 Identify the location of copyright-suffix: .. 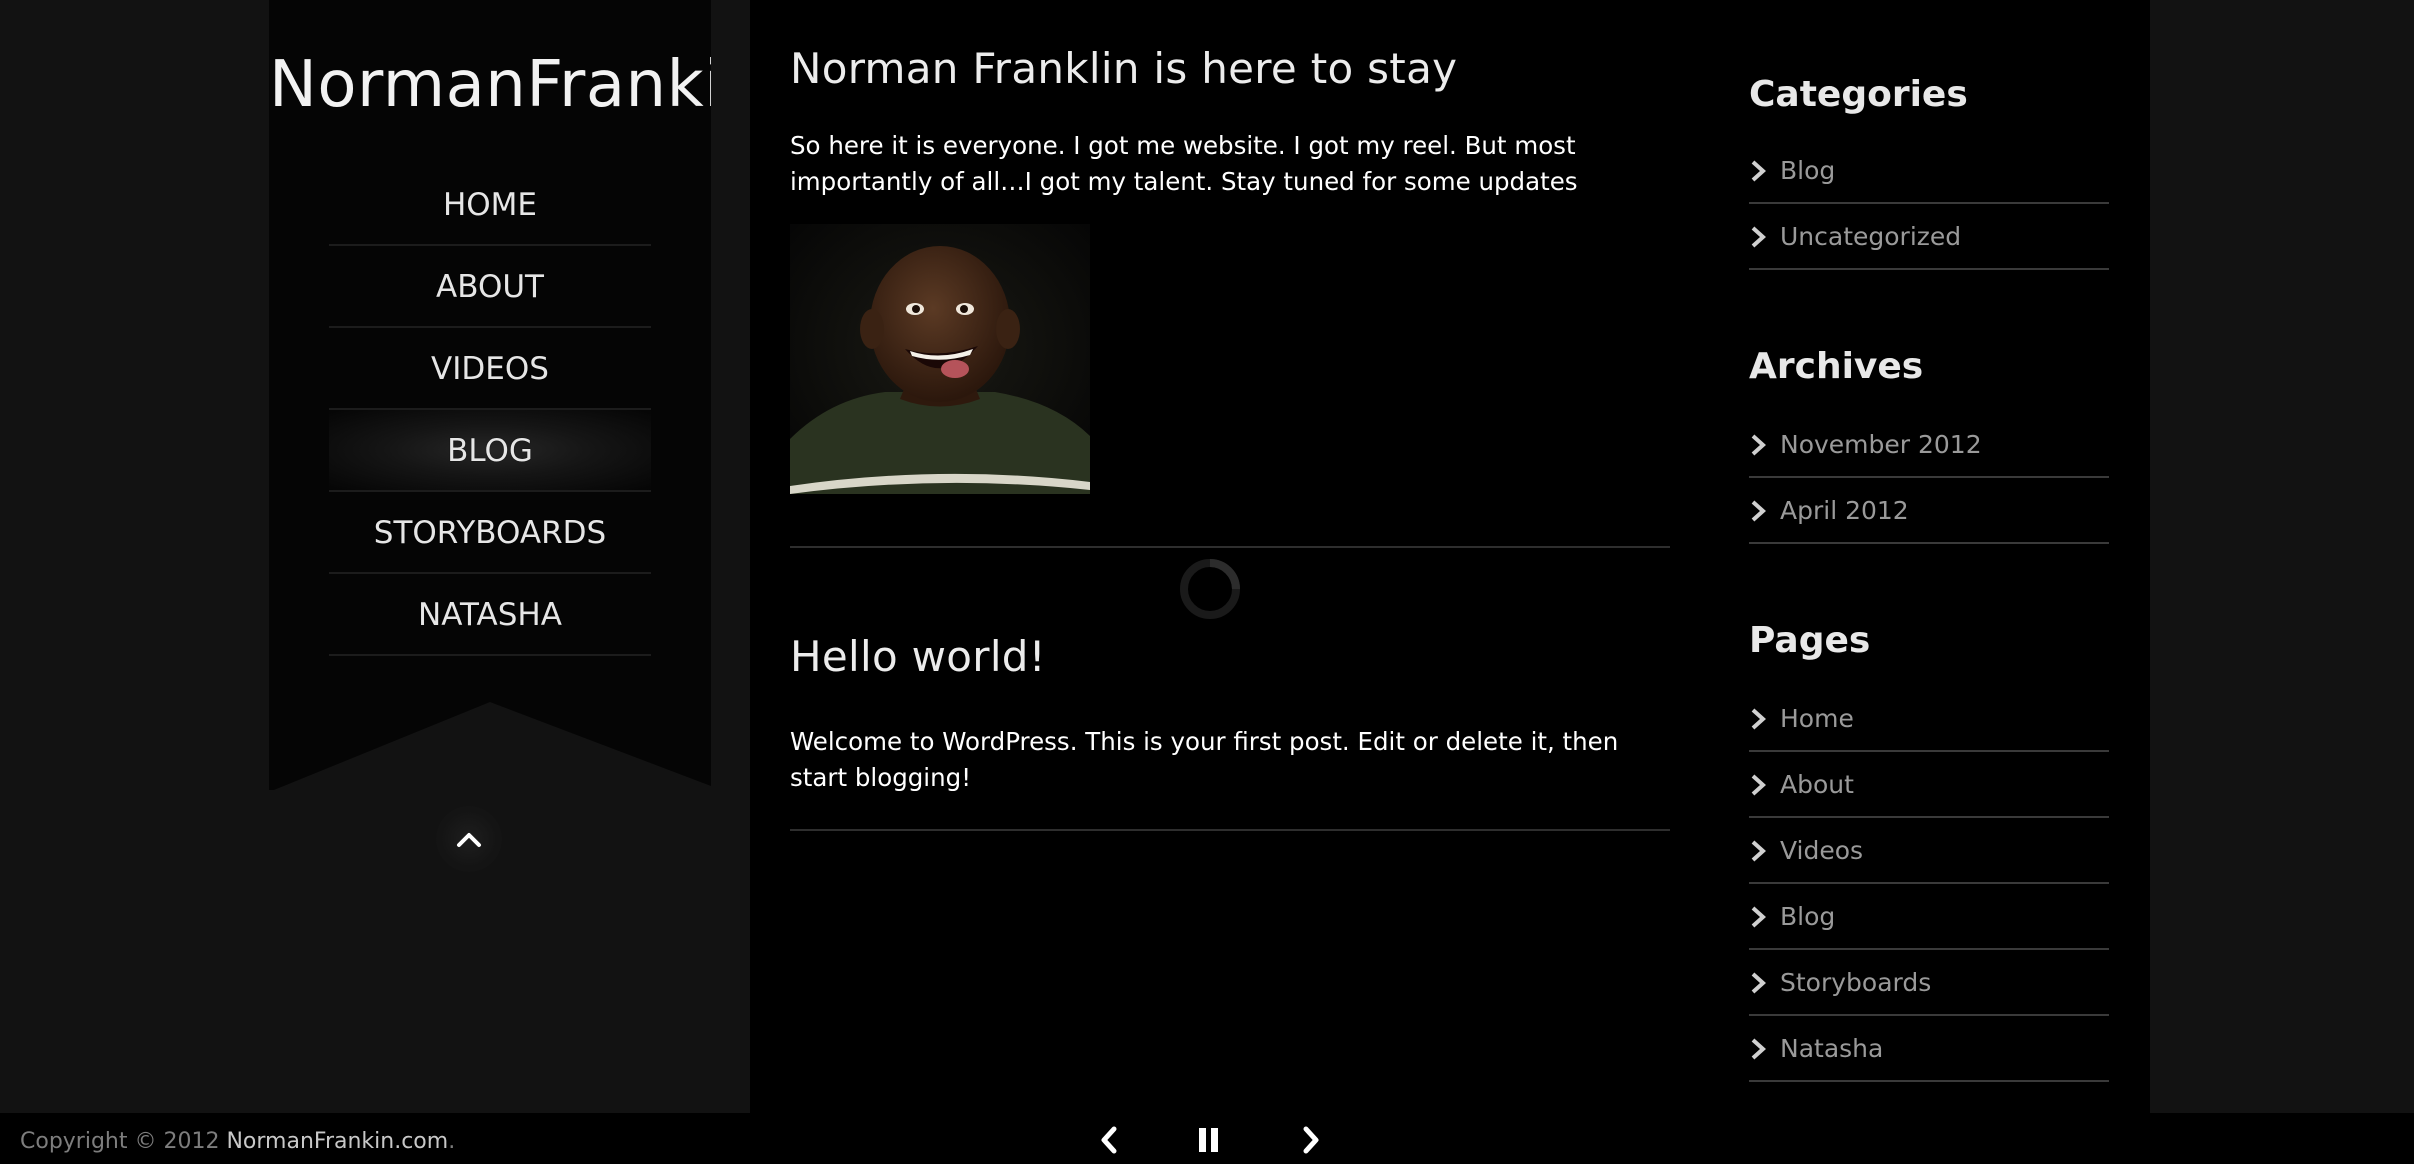
(452, 1141).